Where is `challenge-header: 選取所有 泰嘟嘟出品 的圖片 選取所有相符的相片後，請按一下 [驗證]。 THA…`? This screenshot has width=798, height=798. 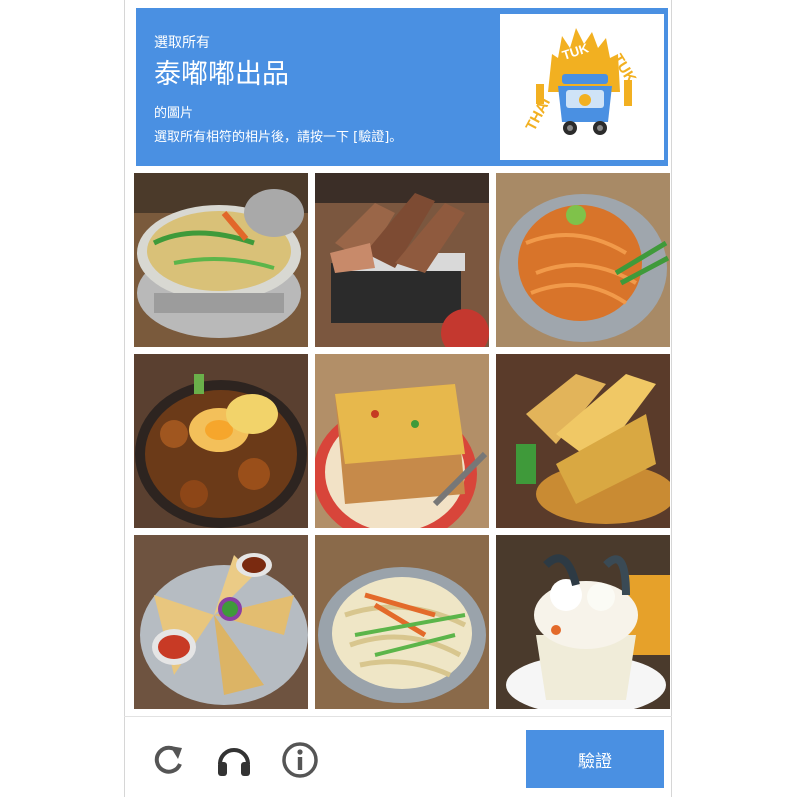
challenge-header: 選取所有 泰嘟嘟出品 的圖片 選取所有相符的相片後，請按一下 [驗證]。 THA… is located at coordinates (402, 87).